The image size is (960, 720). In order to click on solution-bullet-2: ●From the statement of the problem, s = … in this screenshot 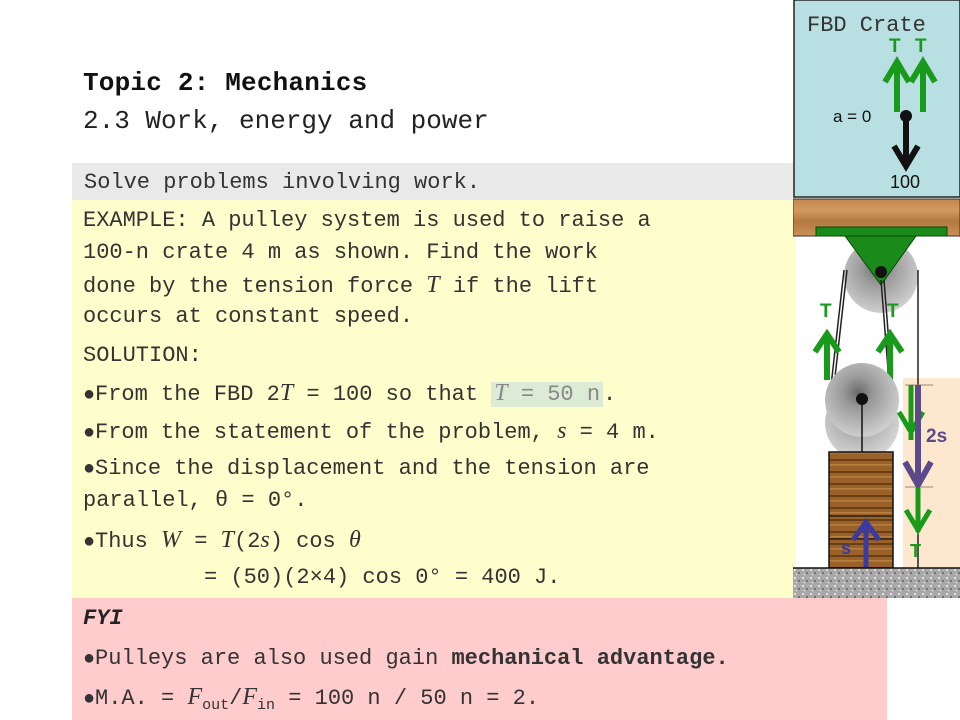, I will do `click(371, 431)`.